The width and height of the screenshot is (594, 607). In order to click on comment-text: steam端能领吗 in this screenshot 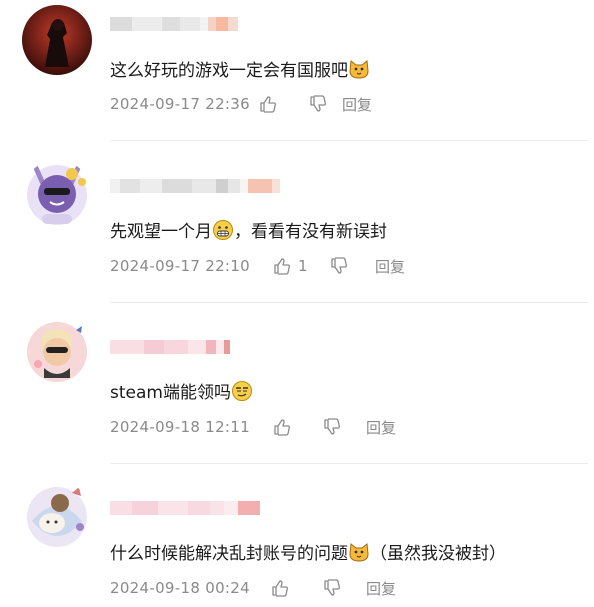, I will do `click(181, 392)`.